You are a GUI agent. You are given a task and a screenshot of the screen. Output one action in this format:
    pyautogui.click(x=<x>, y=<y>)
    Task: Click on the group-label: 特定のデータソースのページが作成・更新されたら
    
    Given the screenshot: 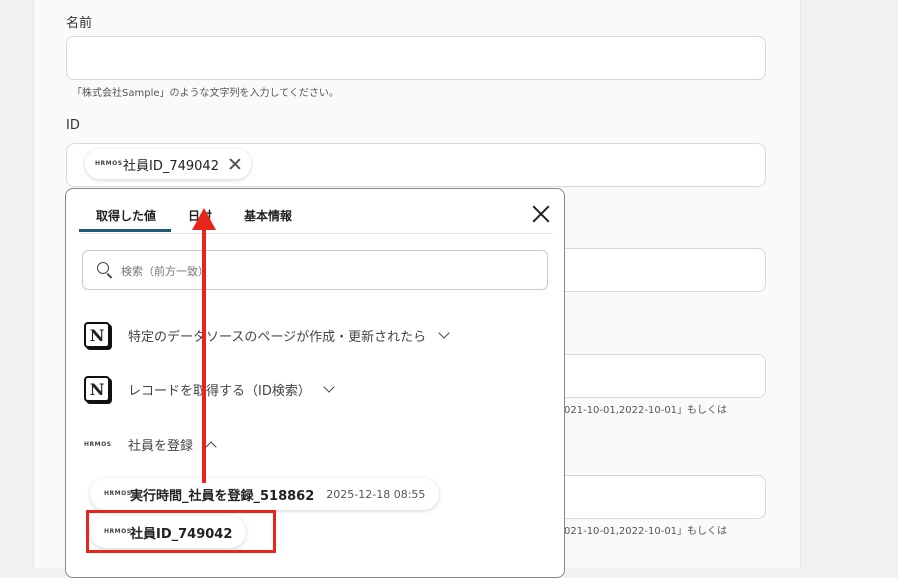 What is the action you would take?
    pyautogui.click(x=277, y=337)
    